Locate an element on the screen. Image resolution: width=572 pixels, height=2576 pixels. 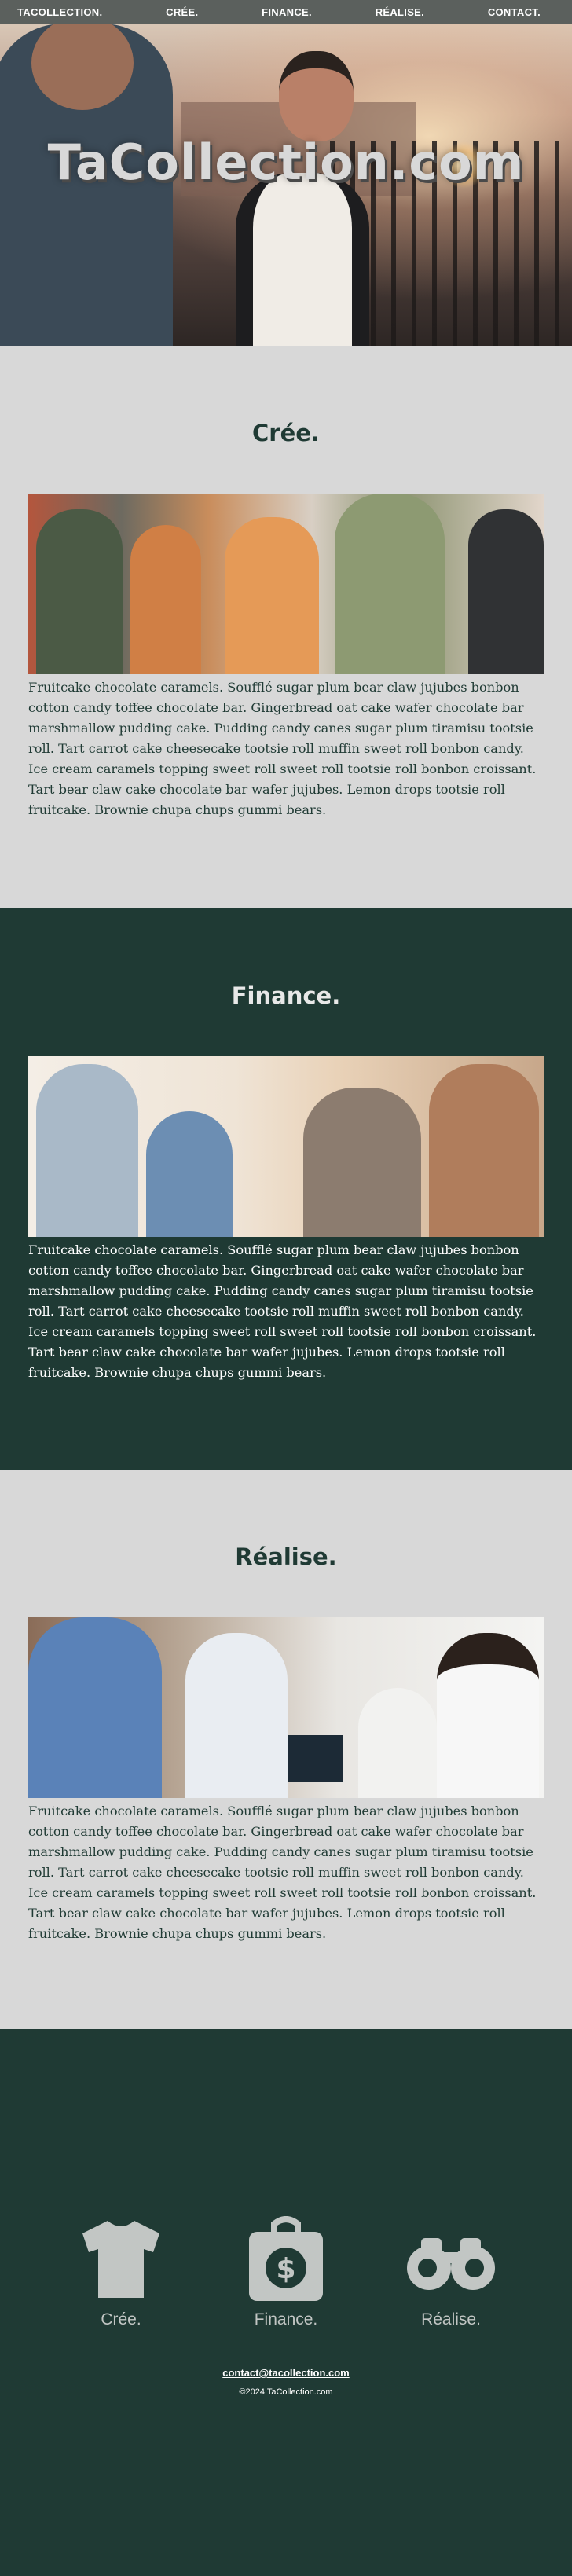
tshirt-icon is located at coordinates (121, 2259).